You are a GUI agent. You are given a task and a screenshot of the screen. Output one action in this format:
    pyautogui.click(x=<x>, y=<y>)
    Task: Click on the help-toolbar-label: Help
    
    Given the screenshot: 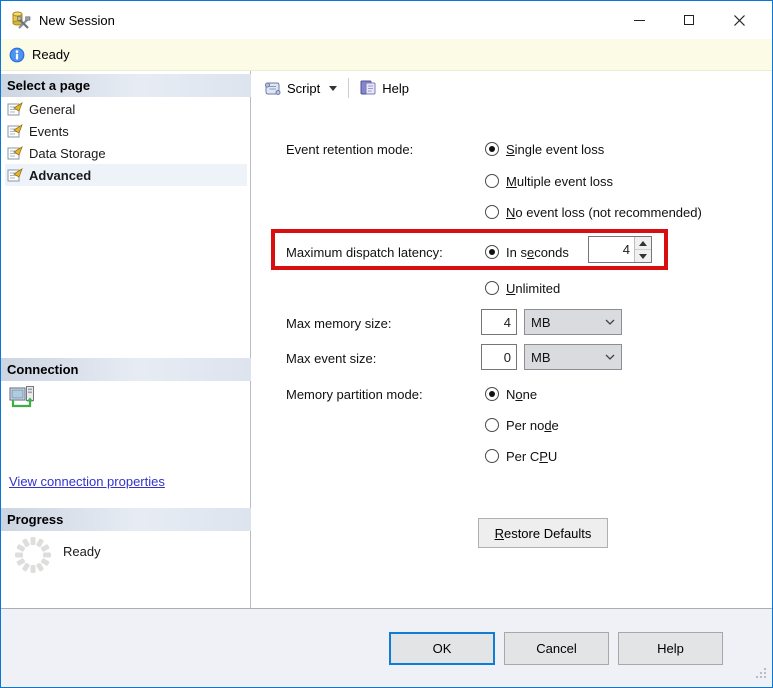 What is the action you would take?
    pyautogui.click(x=395, y=88)
    